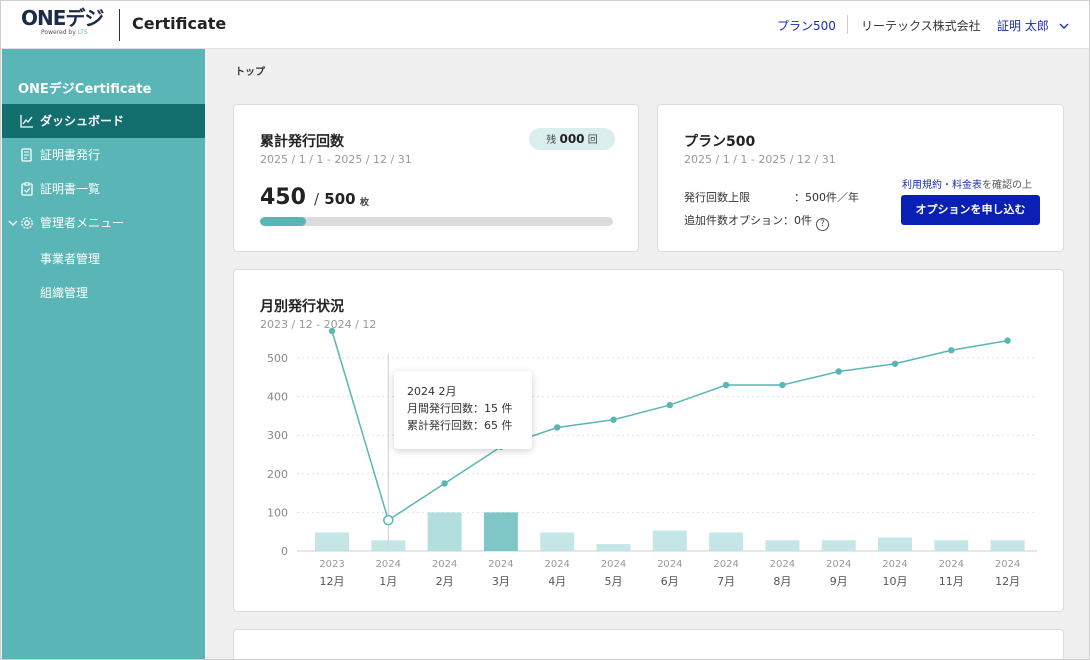  I want to click on y-tick-label: 400, so click(277, 397).